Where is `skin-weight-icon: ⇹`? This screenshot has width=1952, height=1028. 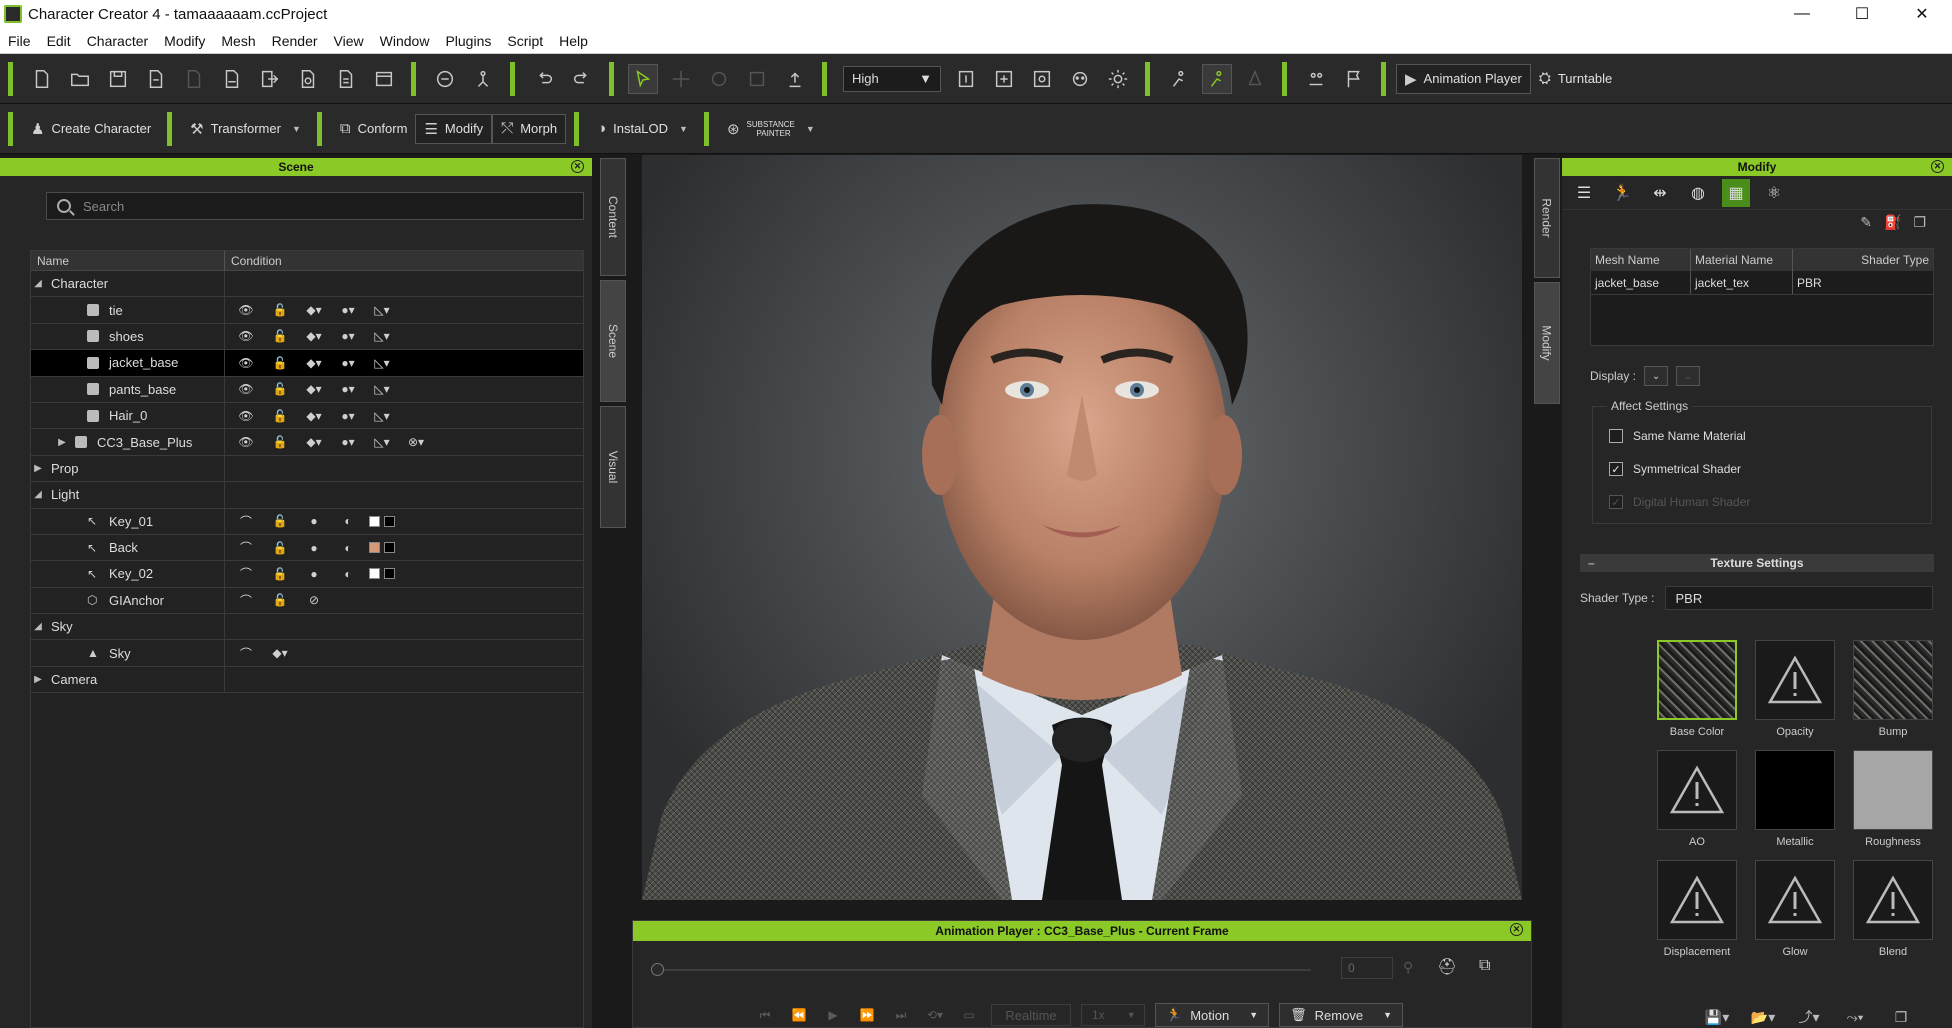 skin-weight-icon: ⇹ is located at coordinates (1660, 193).